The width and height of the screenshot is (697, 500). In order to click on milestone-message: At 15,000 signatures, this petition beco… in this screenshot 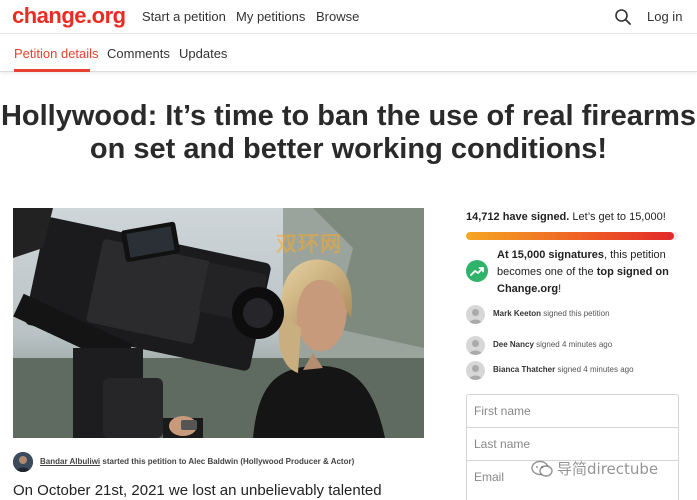, I will do `click(589, 272)`.